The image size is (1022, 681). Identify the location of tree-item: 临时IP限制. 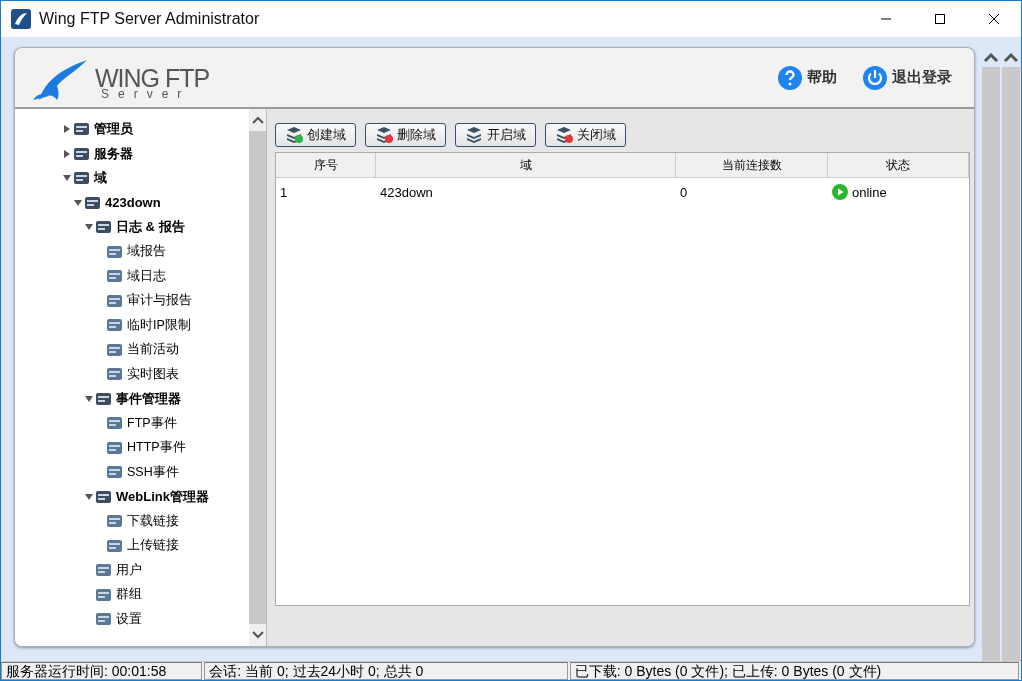
(159, 325).